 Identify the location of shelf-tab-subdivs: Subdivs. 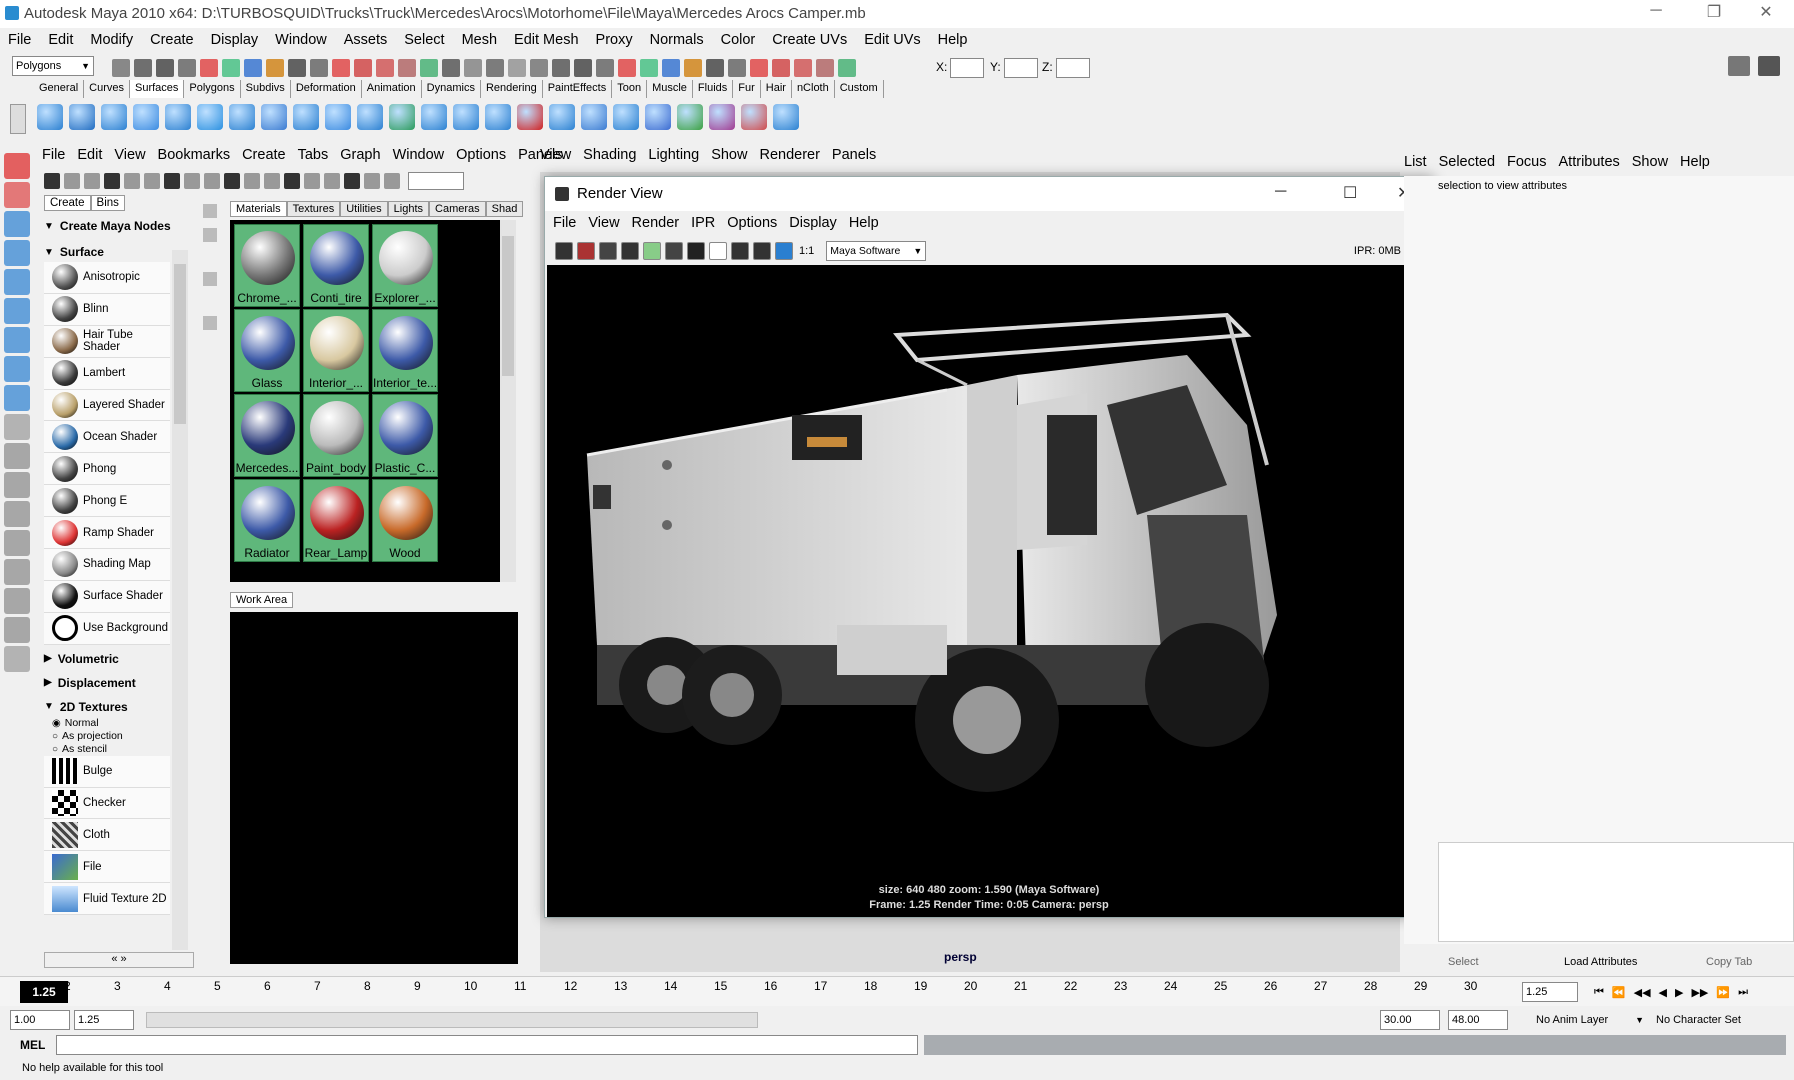
(266, 89).